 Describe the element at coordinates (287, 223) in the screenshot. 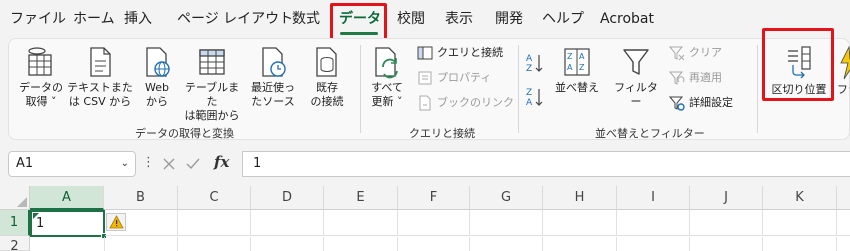

I see `cell-d1` at that location.